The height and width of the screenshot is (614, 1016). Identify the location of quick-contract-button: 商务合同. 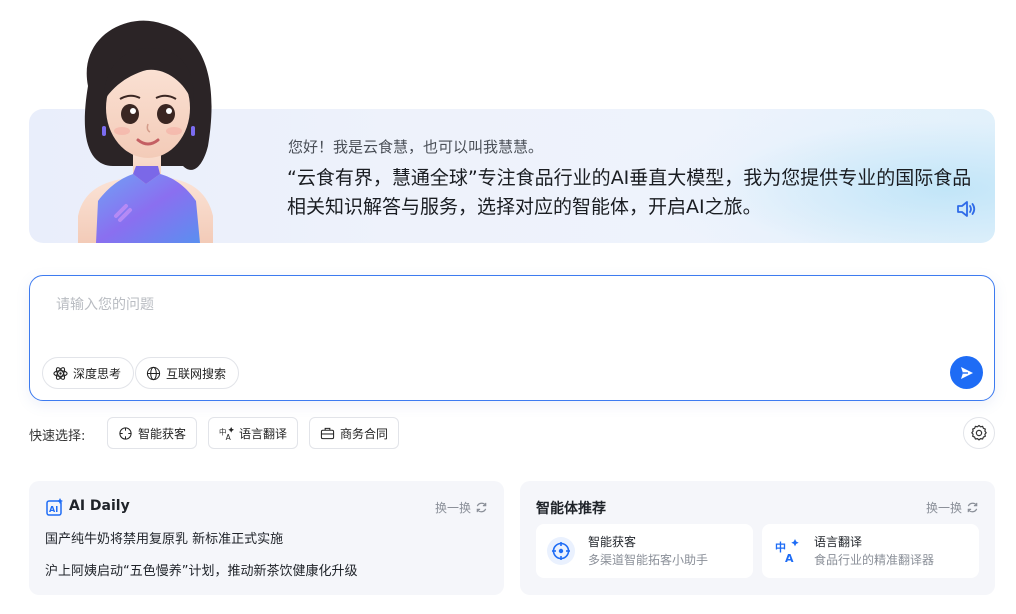
(354, 433).